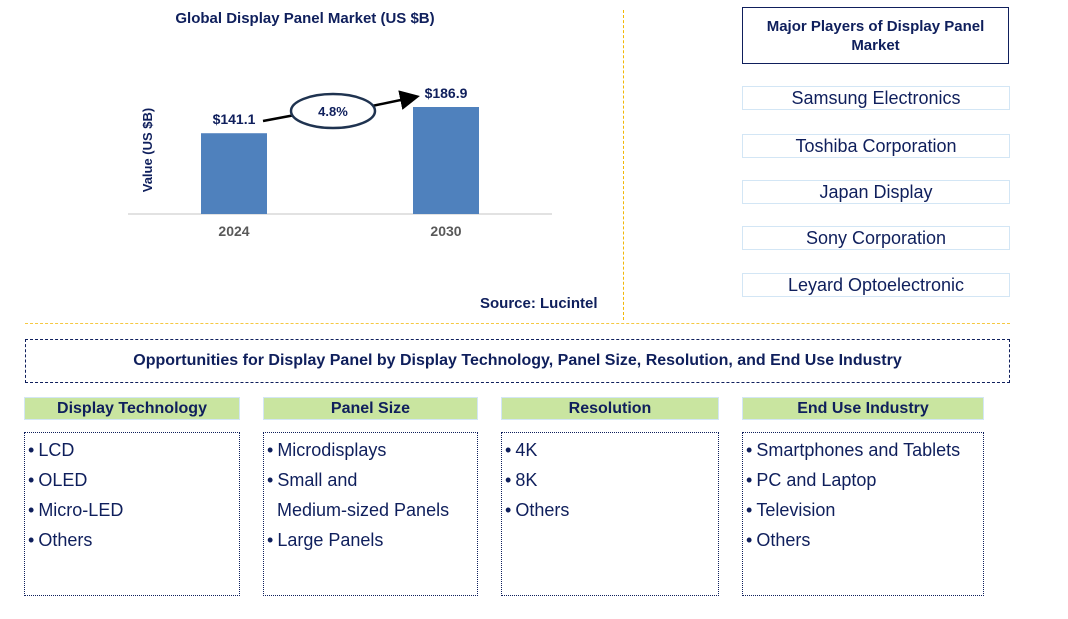 Image resolution: width=1068 pixels, height=619 pixels. What do you see at coordinates (876, 238) in the screenshot?
I see `player-item: Sony Corporation` at bounding box center [876, 238].